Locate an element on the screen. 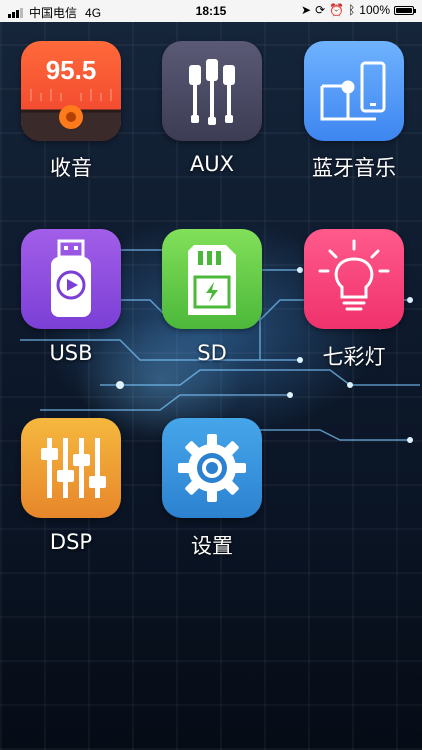  light-bulb-icon is located at coordinates (354, 275).